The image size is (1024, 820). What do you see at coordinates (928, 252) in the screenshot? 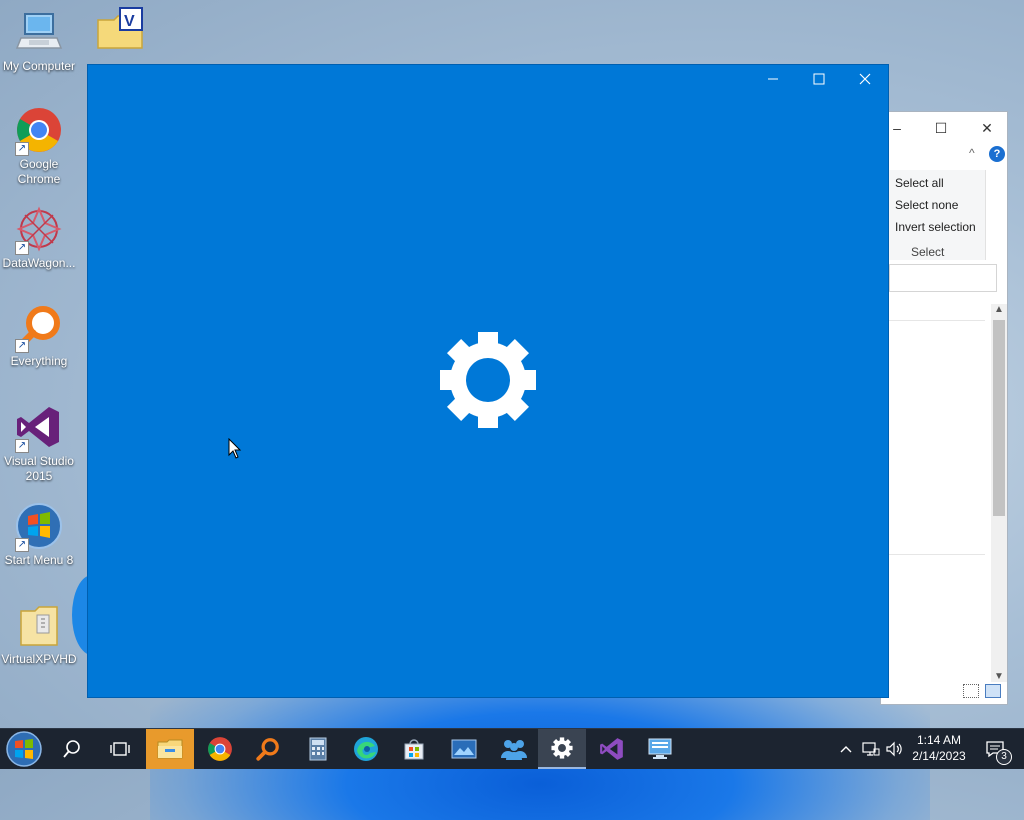
I see `ribbon-group-label: Select` at bounding box center [928, 252].